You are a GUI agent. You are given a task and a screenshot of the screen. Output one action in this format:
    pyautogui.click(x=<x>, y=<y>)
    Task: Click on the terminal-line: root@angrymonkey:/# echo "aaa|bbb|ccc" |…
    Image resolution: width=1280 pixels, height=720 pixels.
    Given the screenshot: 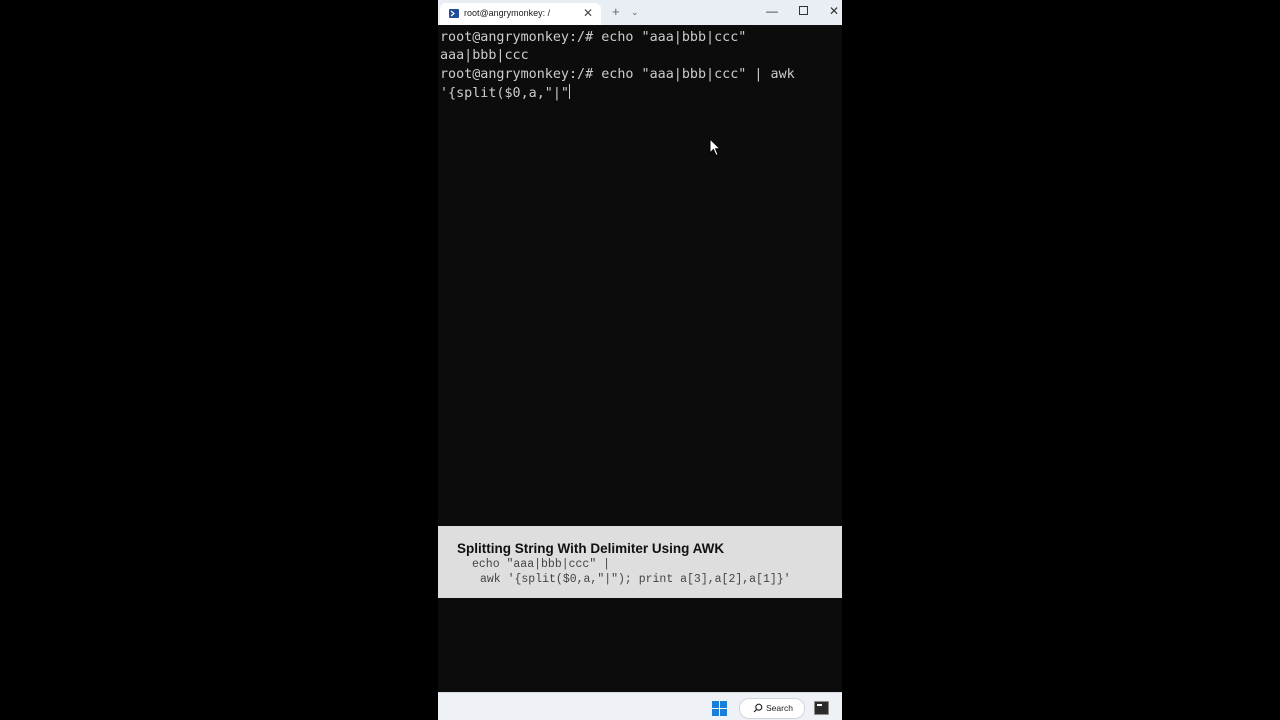 What is the action you would take?
    pyautogui.click(x=617, y=74)
    